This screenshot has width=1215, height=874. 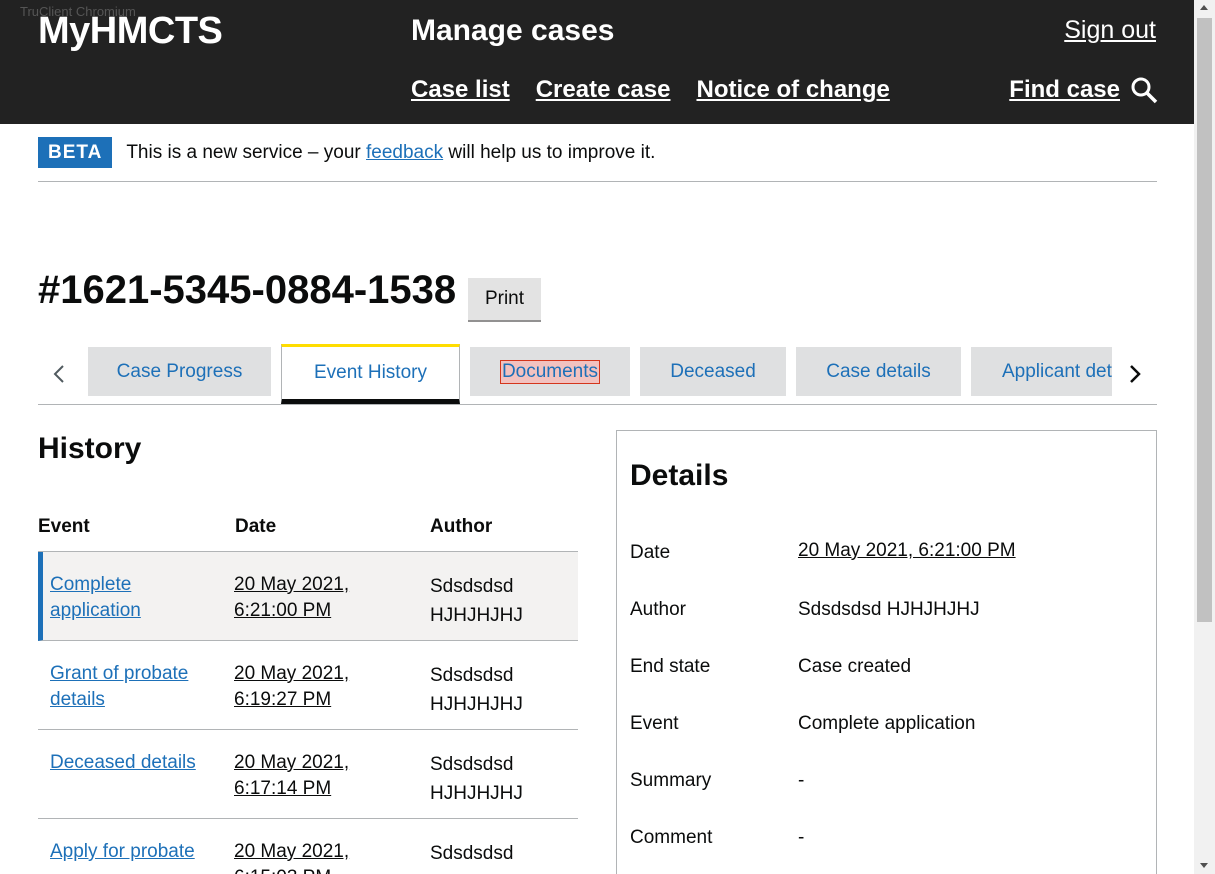 What do you see at coordinates (75, 152) in the screenshot?
I see `beta-tag: BETA` at bounding box center [75, 152].